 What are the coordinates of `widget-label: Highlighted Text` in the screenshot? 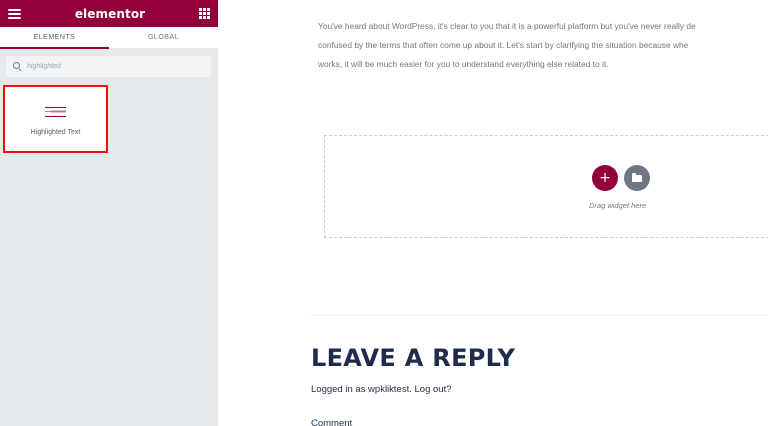 It's located at (55, 132).